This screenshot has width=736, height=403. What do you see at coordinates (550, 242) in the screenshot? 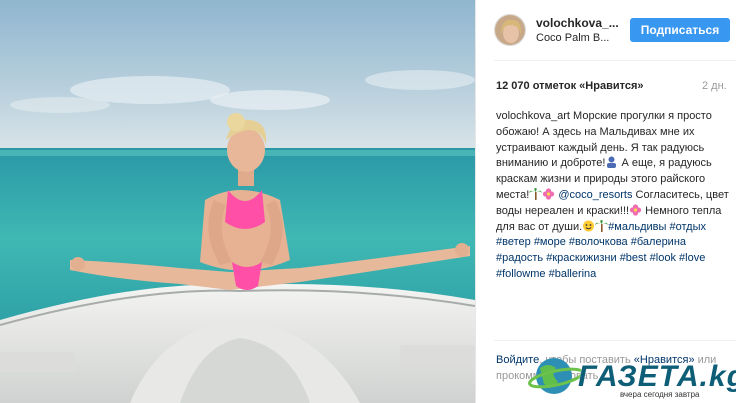
I see `hashtag-link: #море` at bounding box center [550, 242].